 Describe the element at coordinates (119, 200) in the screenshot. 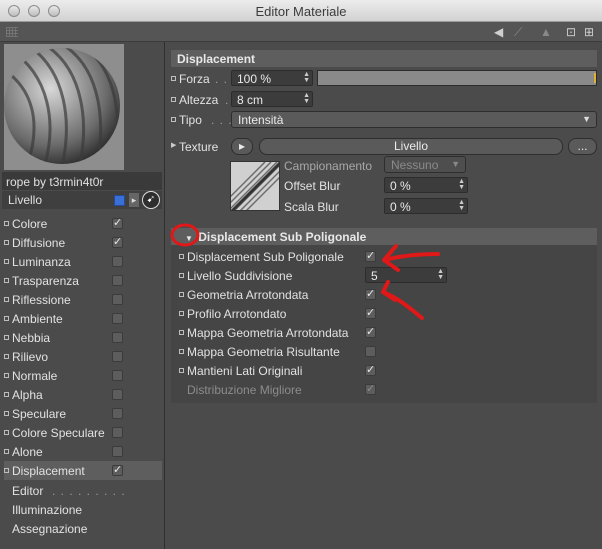

I see `level-color-swatch` at that location.